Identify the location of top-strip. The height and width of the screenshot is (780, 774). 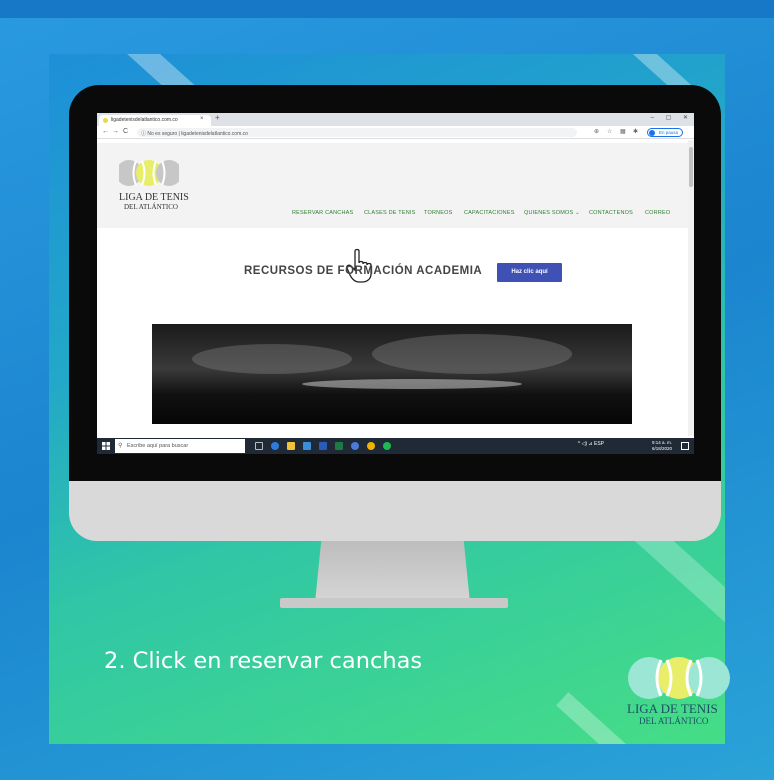
(387, 9).